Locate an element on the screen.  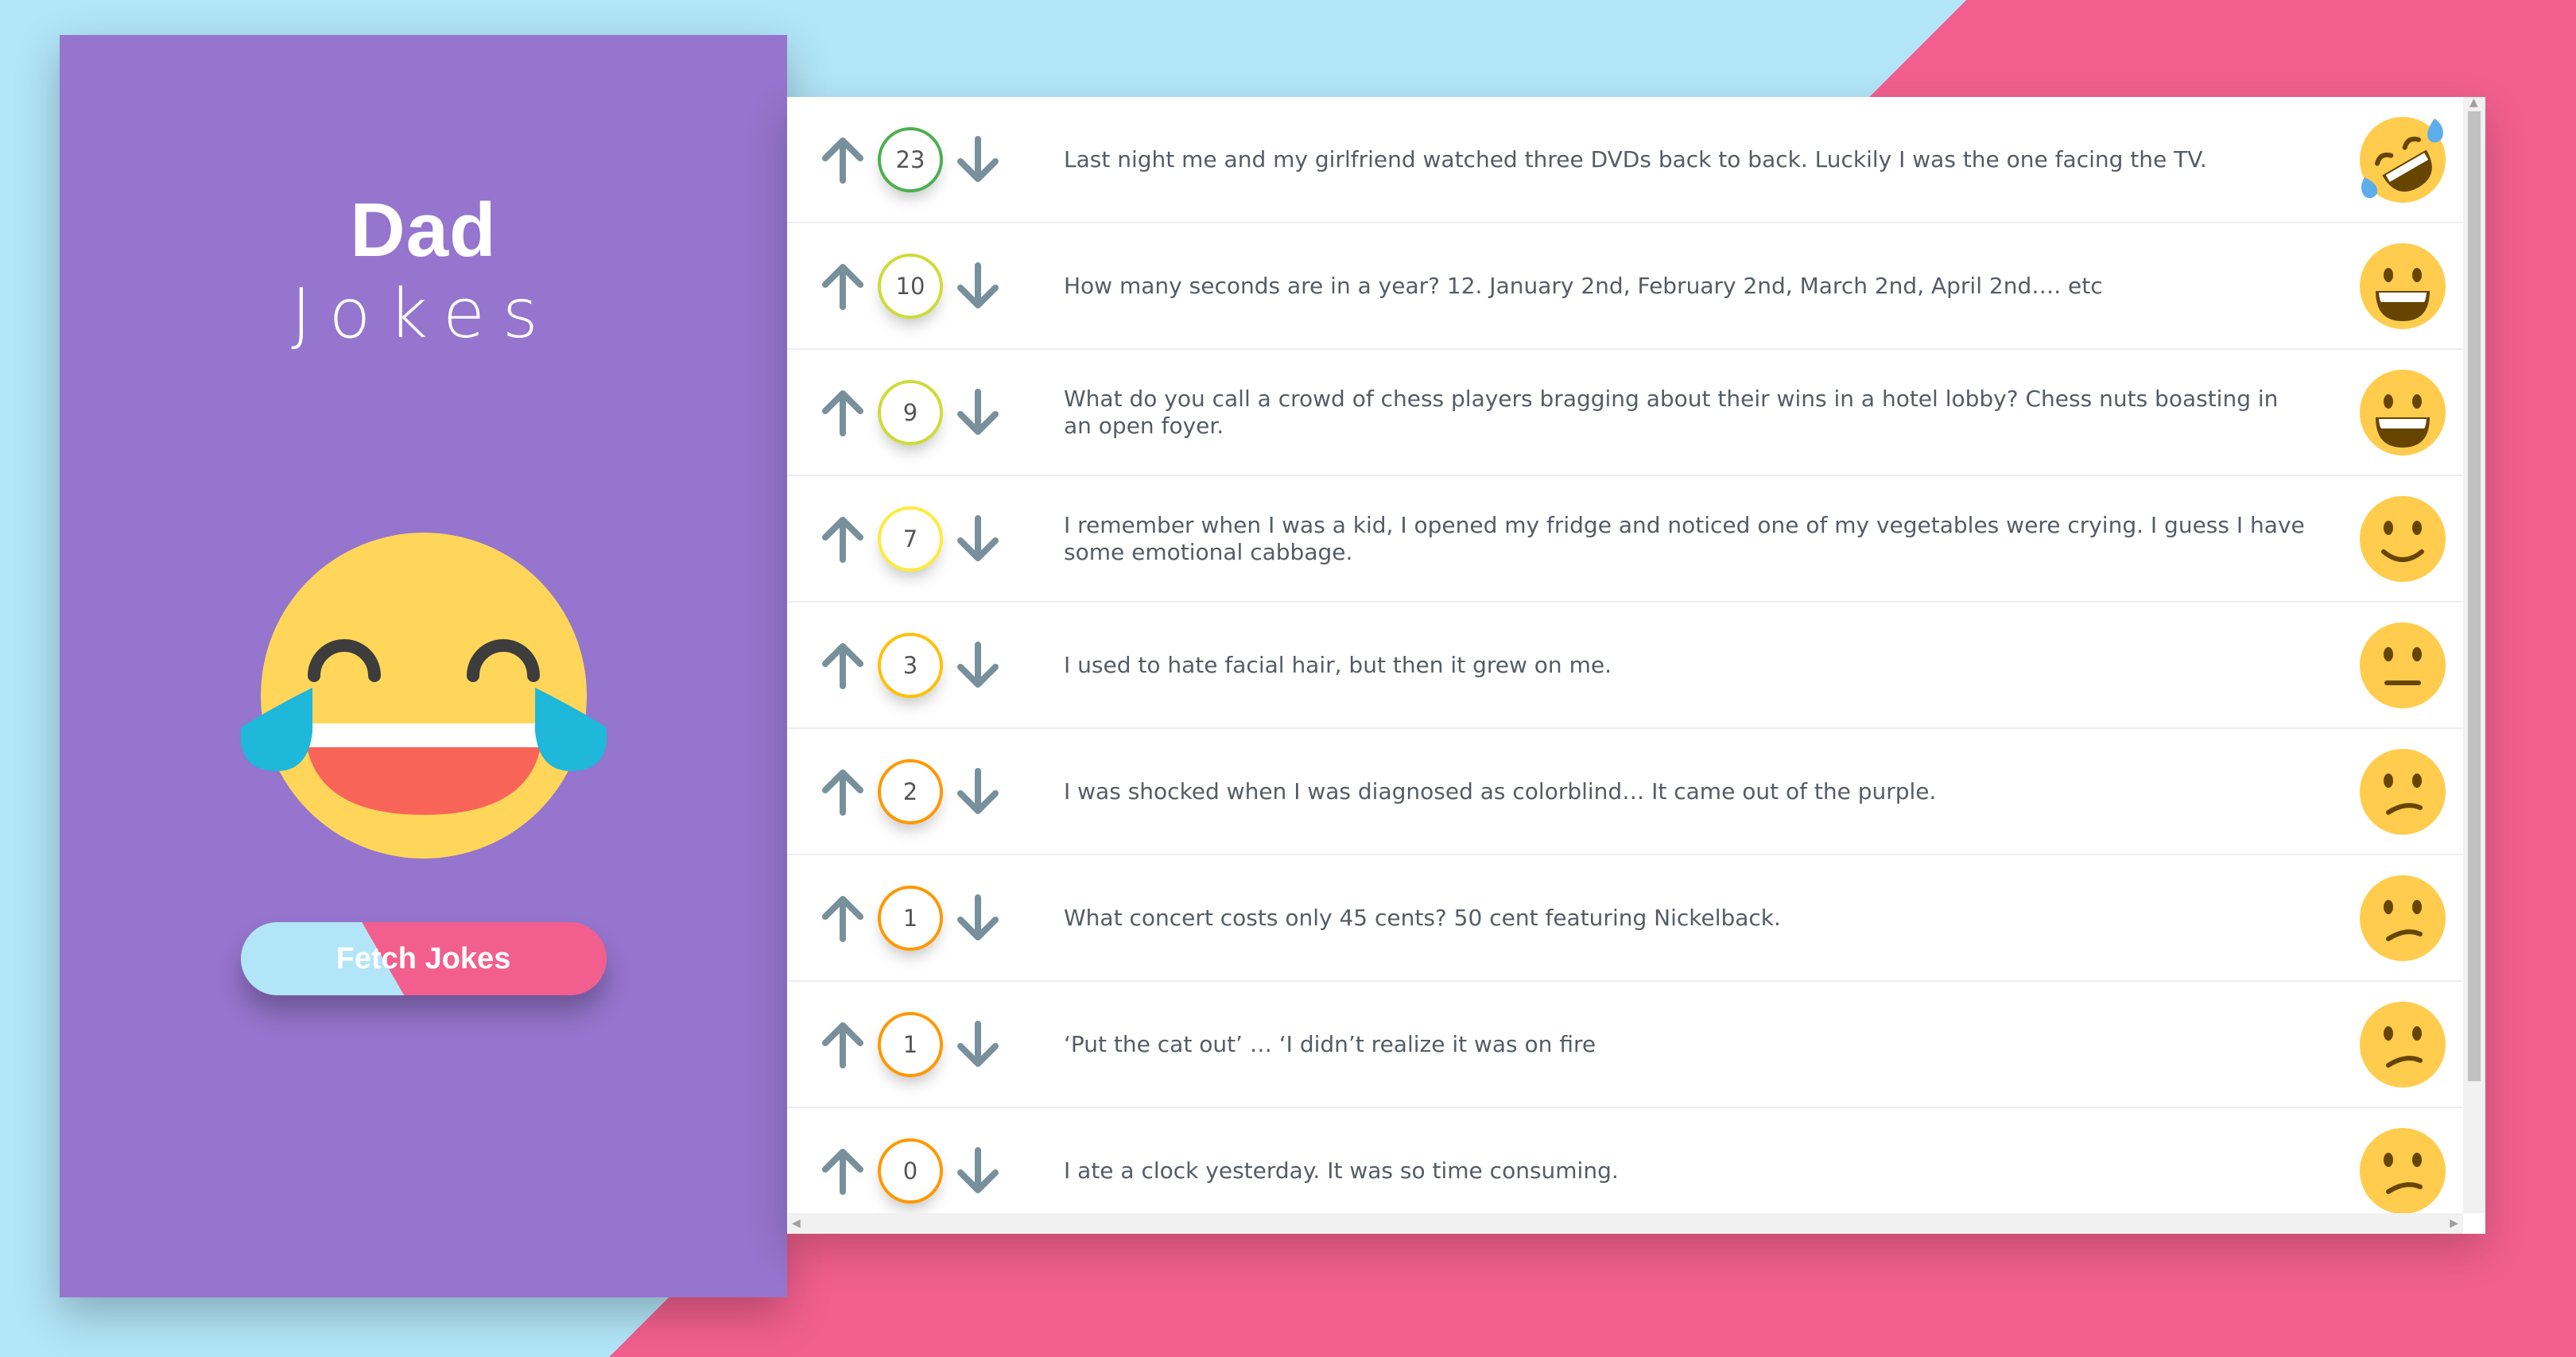
vote-controls: 7 is located at coordinates (899, 539).